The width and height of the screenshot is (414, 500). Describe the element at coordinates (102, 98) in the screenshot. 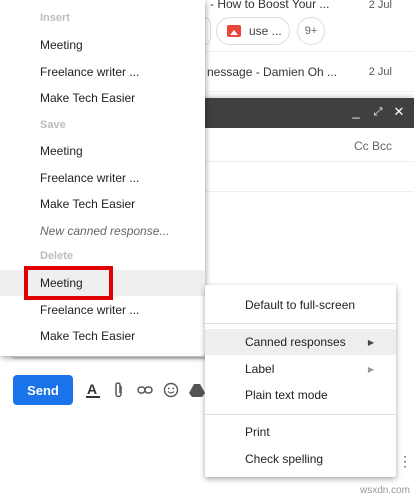

I see `insert-mte-item: Make Tech Easier` at that location.